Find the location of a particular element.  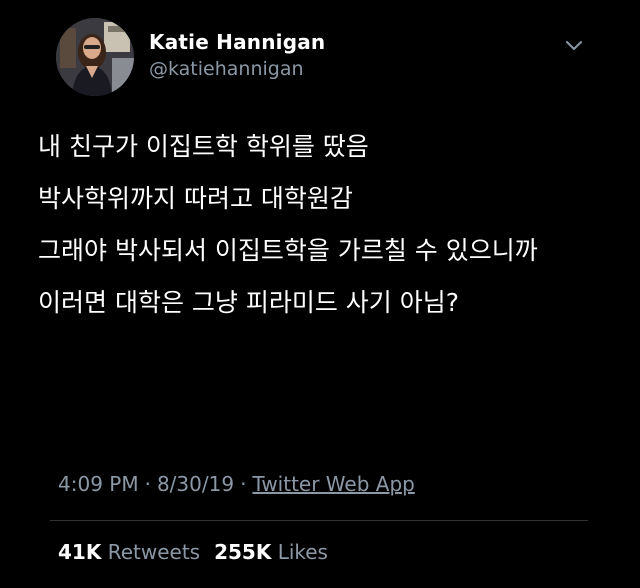

avatar is located at coordinates (95, 57).